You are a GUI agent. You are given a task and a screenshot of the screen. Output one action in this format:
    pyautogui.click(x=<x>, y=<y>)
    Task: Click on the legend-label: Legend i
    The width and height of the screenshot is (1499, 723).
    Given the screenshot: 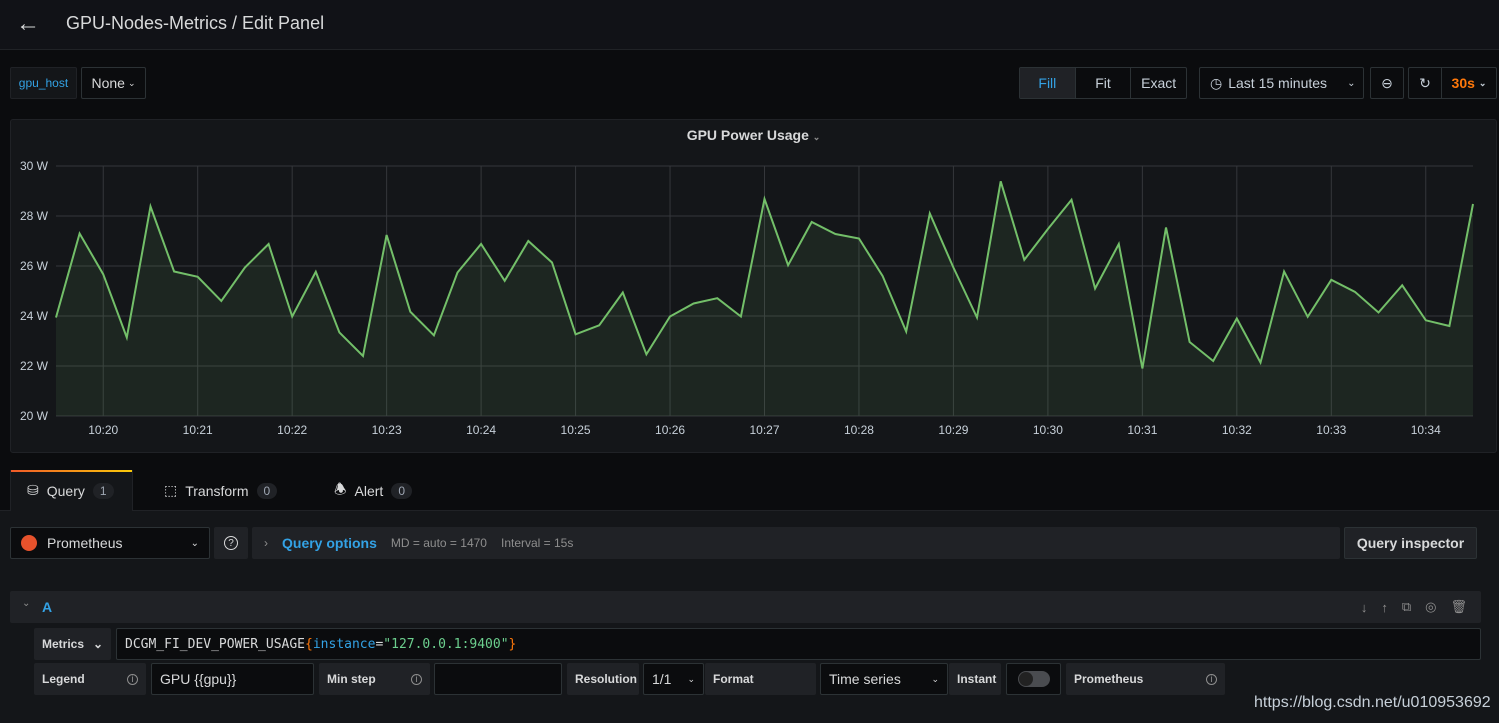 What is the action you would take?
    pyautogui.click(x=90, y=679)
    